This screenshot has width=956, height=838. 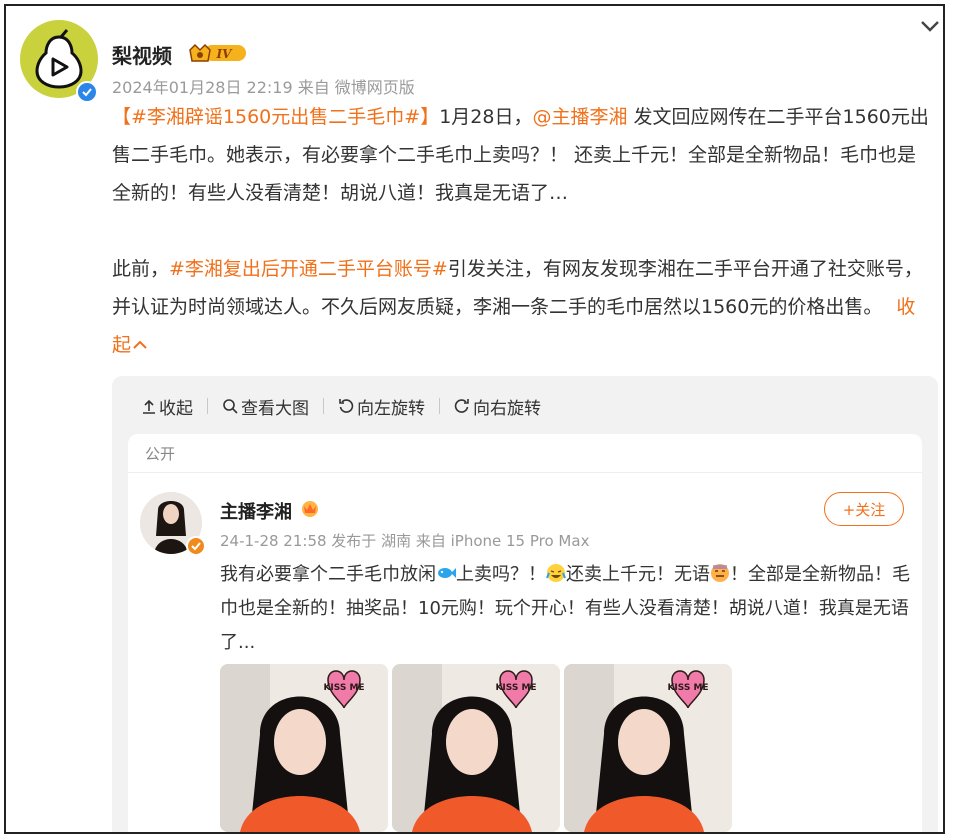 I want to click on photo-2: KISS ME, so click(x=476, y=748).